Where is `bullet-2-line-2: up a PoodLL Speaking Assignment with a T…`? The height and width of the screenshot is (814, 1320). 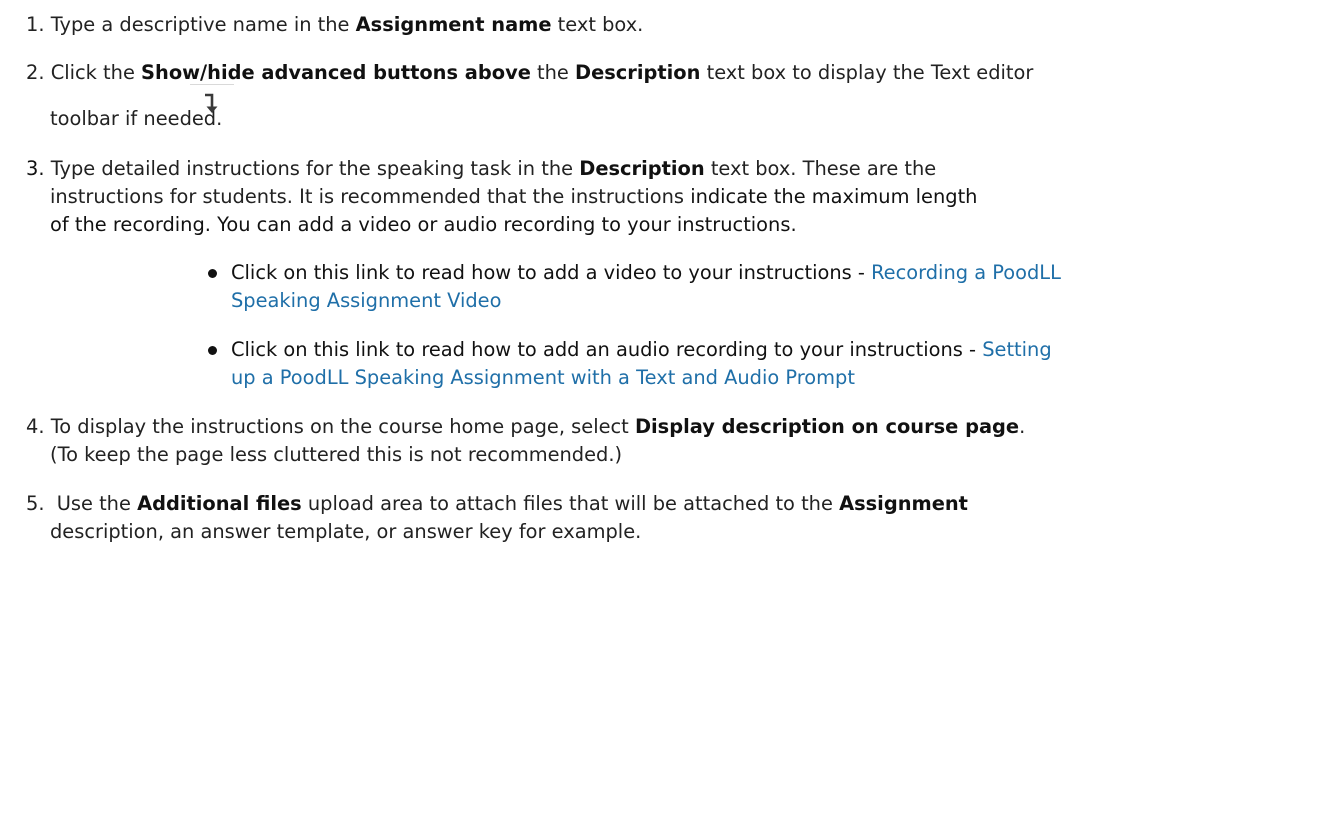 bullet-2-line-2: up a PoodLL Speaking Assignment with a T… is located at coordinates (543, 378).